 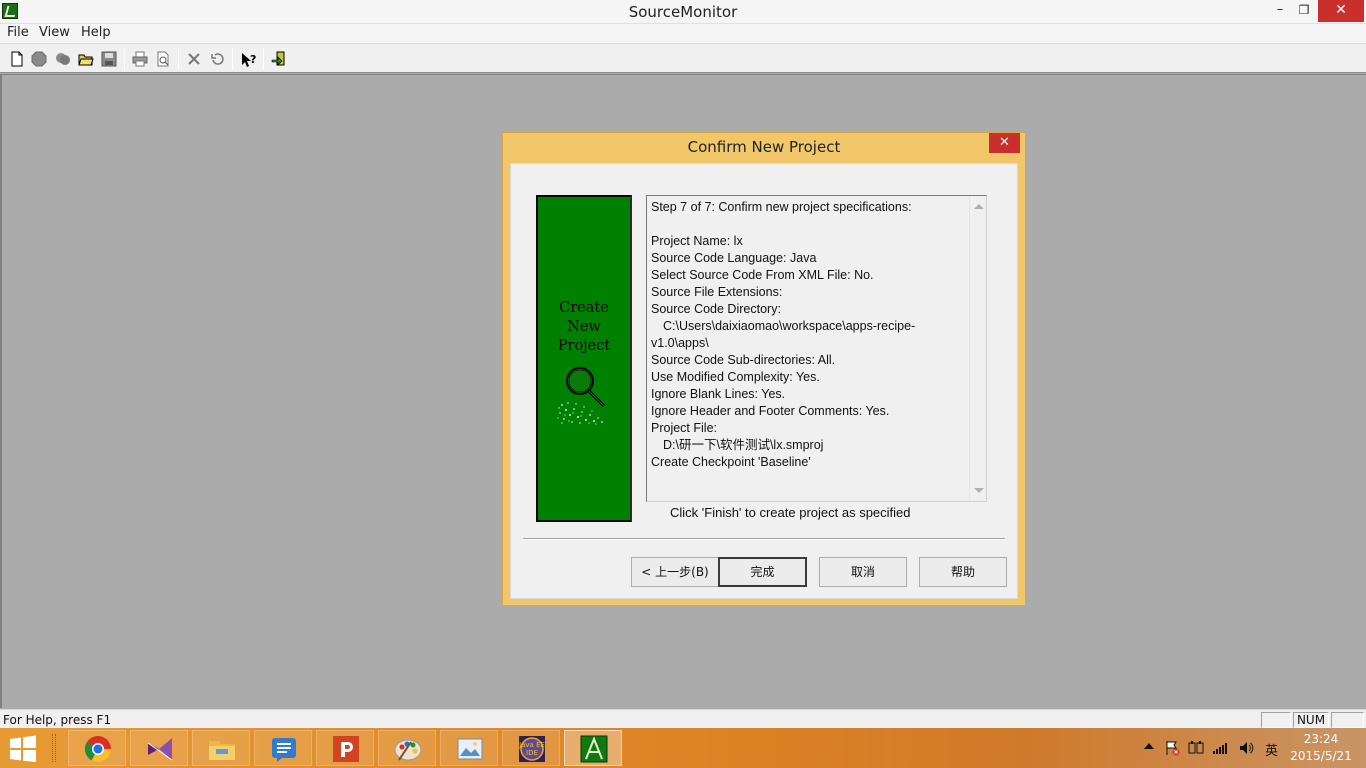 I want to click on new-file-icon, so click(x=17, y=59).